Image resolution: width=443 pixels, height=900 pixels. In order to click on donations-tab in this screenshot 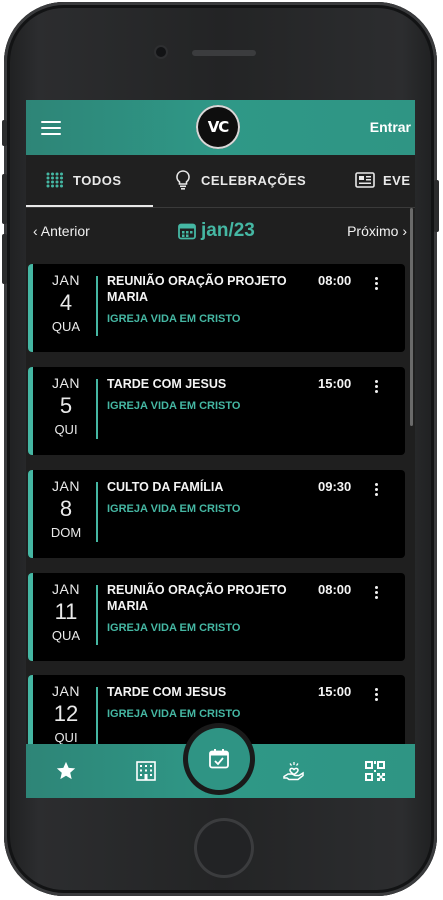, I will do `click(294, 771)`.